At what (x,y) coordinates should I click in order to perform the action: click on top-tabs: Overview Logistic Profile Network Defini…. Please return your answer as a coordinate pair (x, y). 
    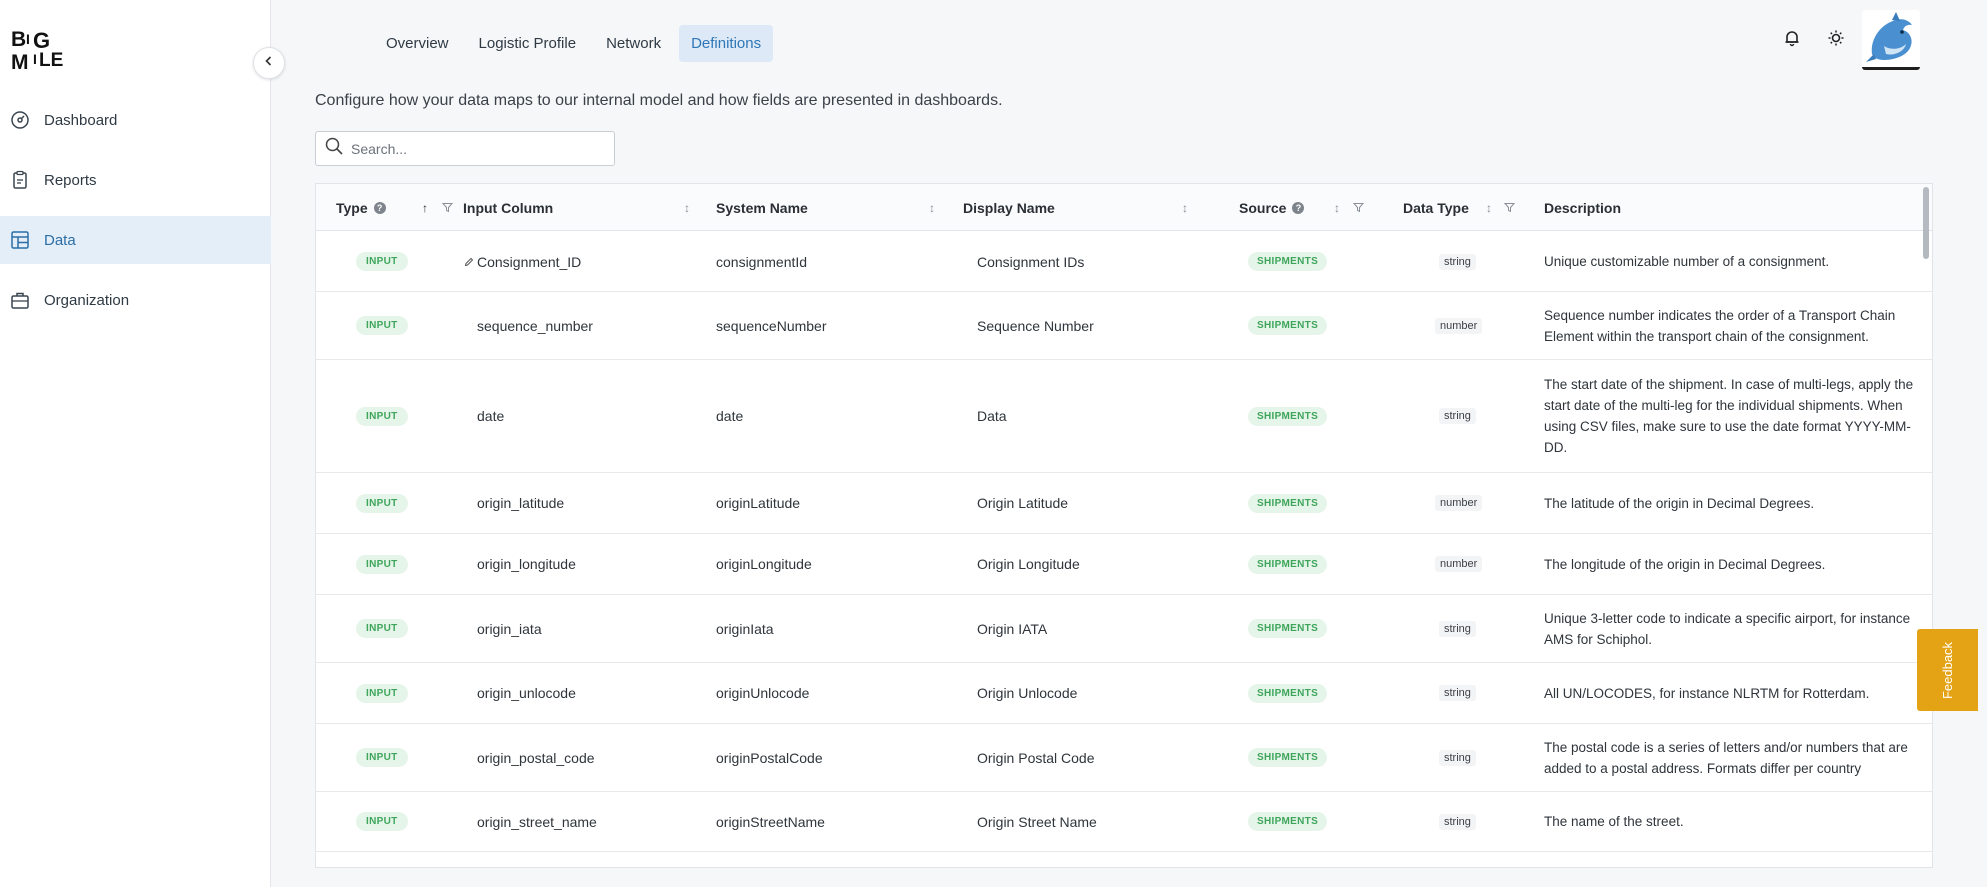
    Looking at the image, I should click on (574, 43).